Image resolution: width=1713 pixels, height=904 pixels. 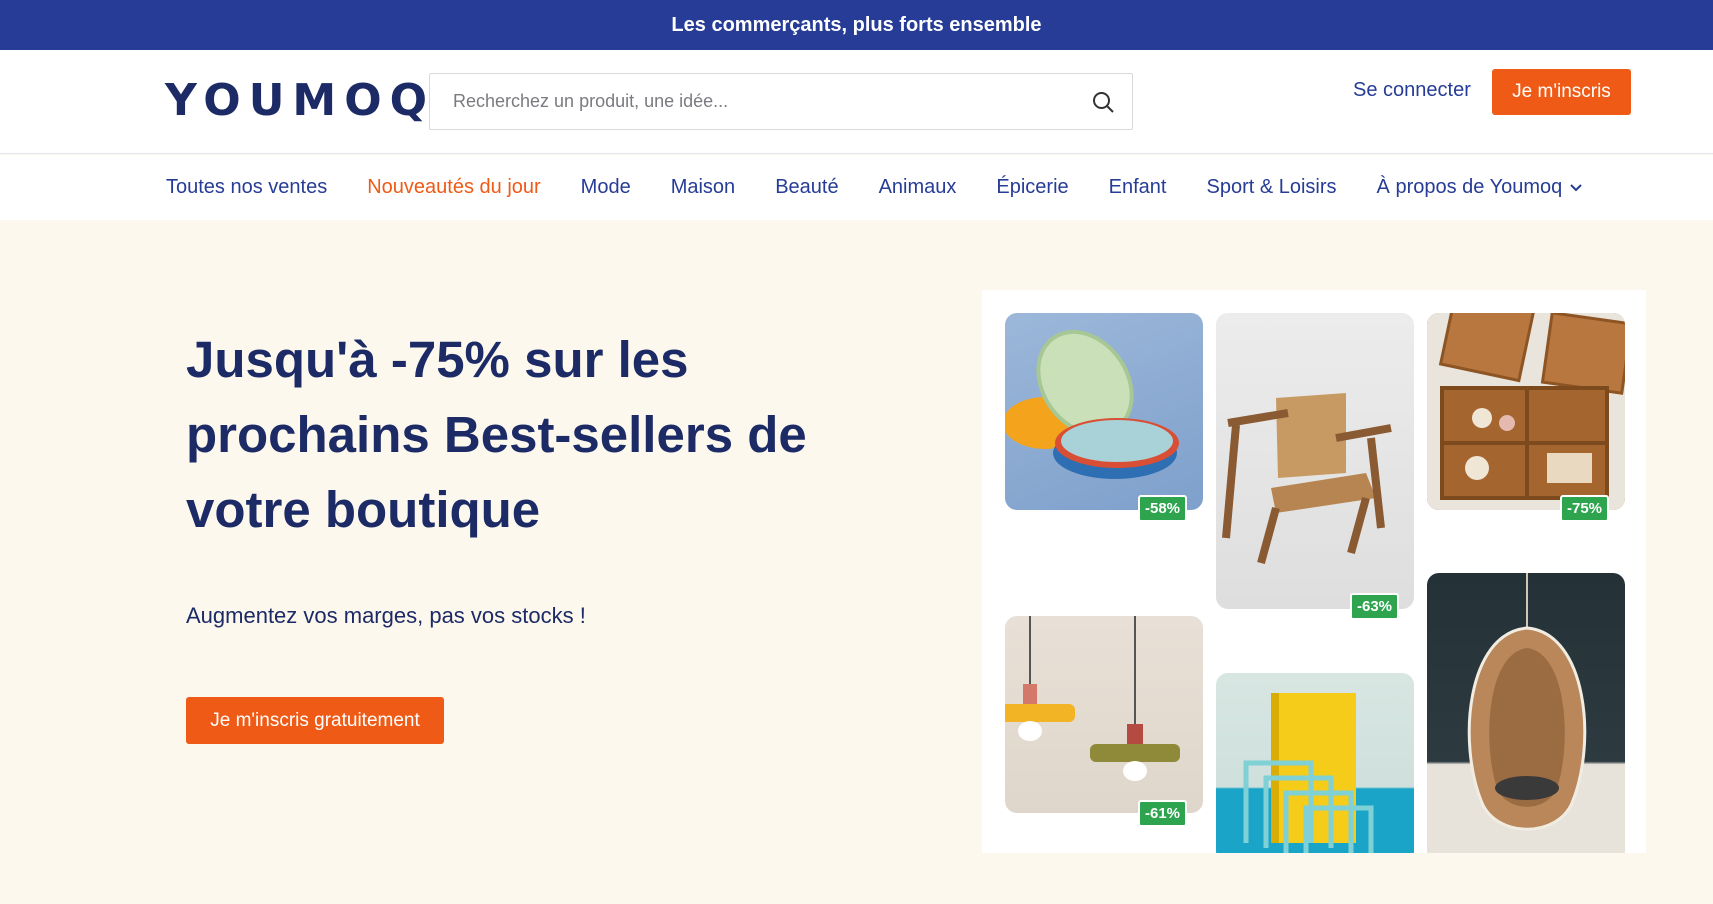 I want to click on nav-item-a-propos-label: À propos de Youmoq, so click(x=1469, y=187).